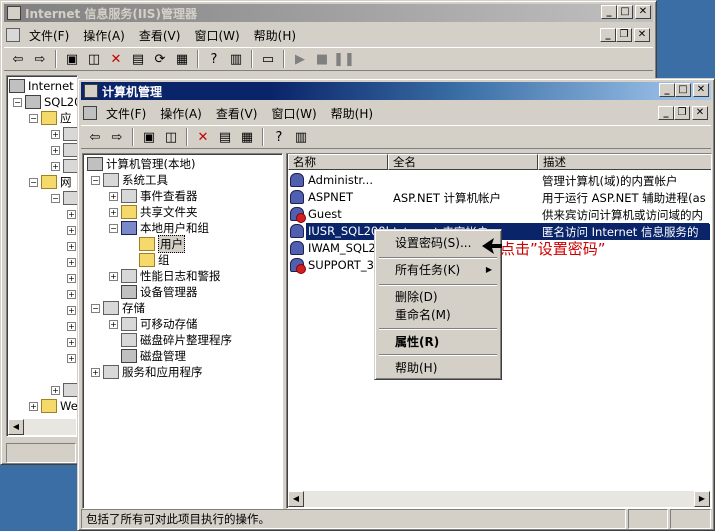 The image size is (715, 531). I want to click on tree-shared-folders: + 共享文件夹, so click(153, 212).